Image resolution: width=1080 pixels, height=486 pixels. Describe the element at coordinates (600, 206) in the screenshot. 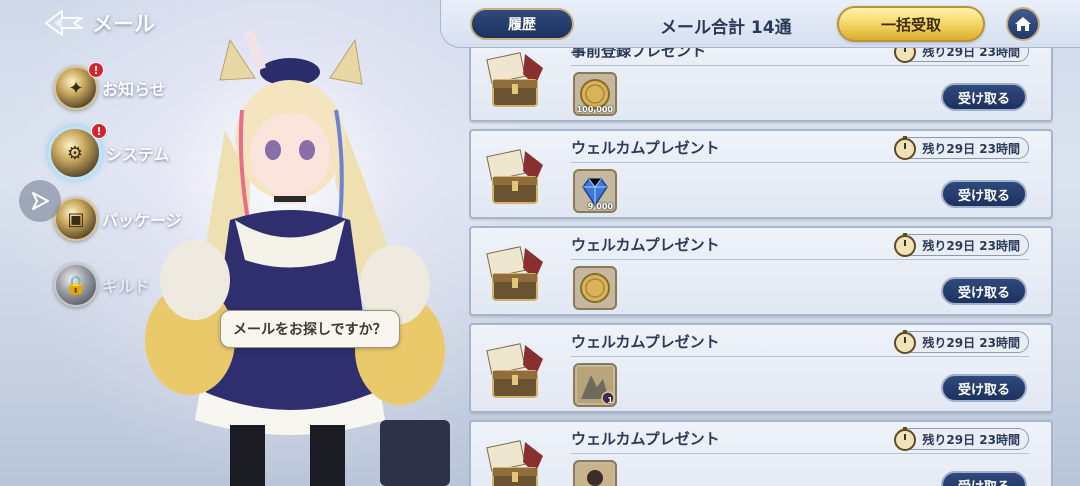

I see `reward-quantity: 9,000` at that location.